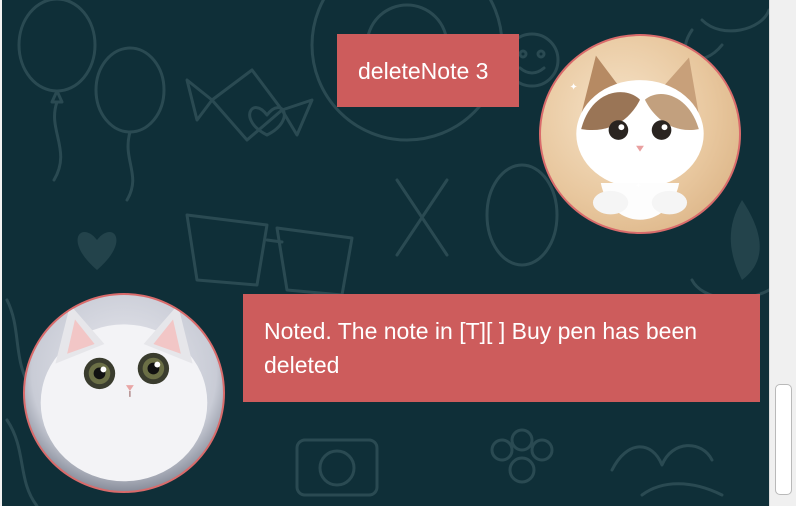 Image resolution: width=796 pixels, height=506 pixels. I want to click on cat-avatar-icon: ✦ ✦, so click(640, 134).